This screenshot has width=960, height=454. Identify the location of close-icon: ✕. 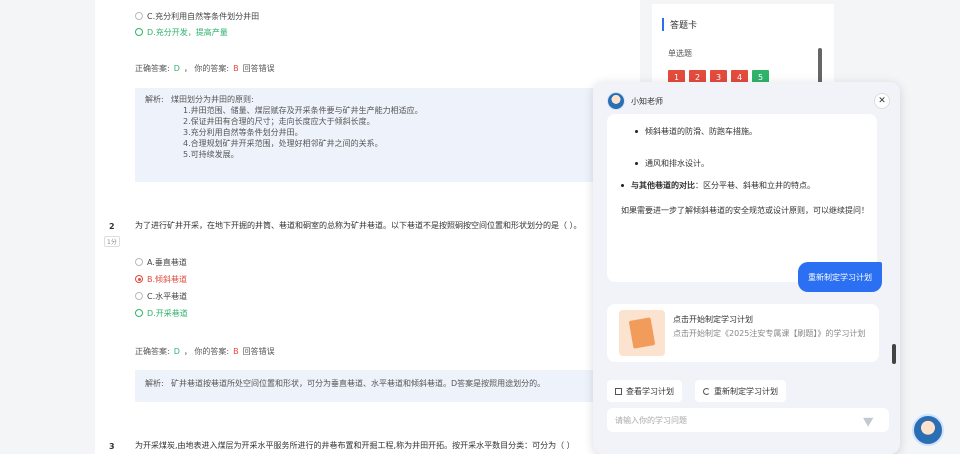
(882, 101).